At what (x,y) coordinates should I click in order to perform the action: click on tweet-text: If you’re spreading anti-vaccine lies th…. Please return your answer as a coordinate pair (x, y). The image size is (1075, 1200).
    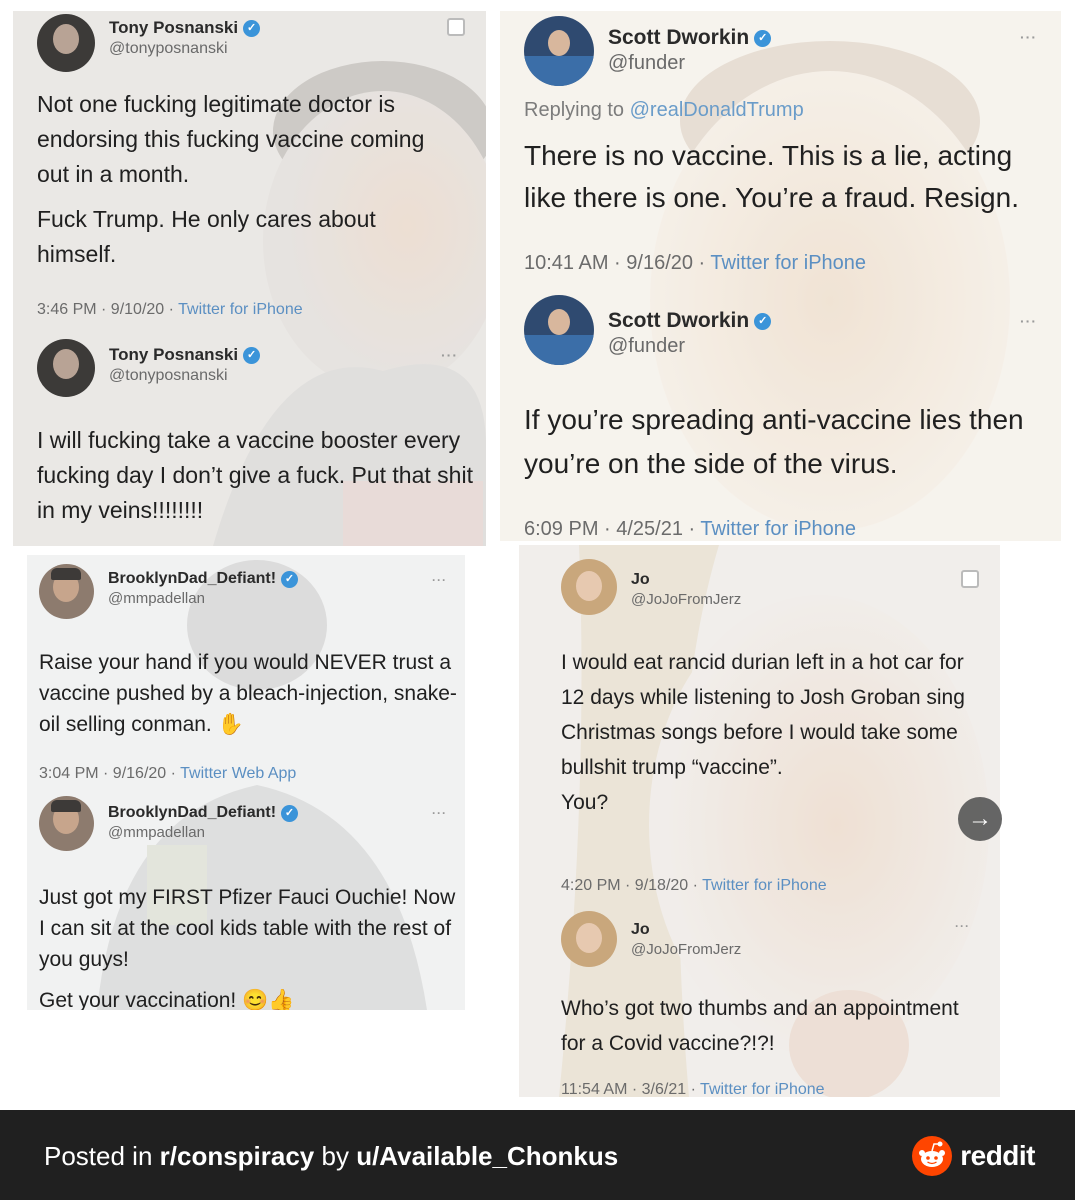
    Looking at the image, I should click on (774, 441).